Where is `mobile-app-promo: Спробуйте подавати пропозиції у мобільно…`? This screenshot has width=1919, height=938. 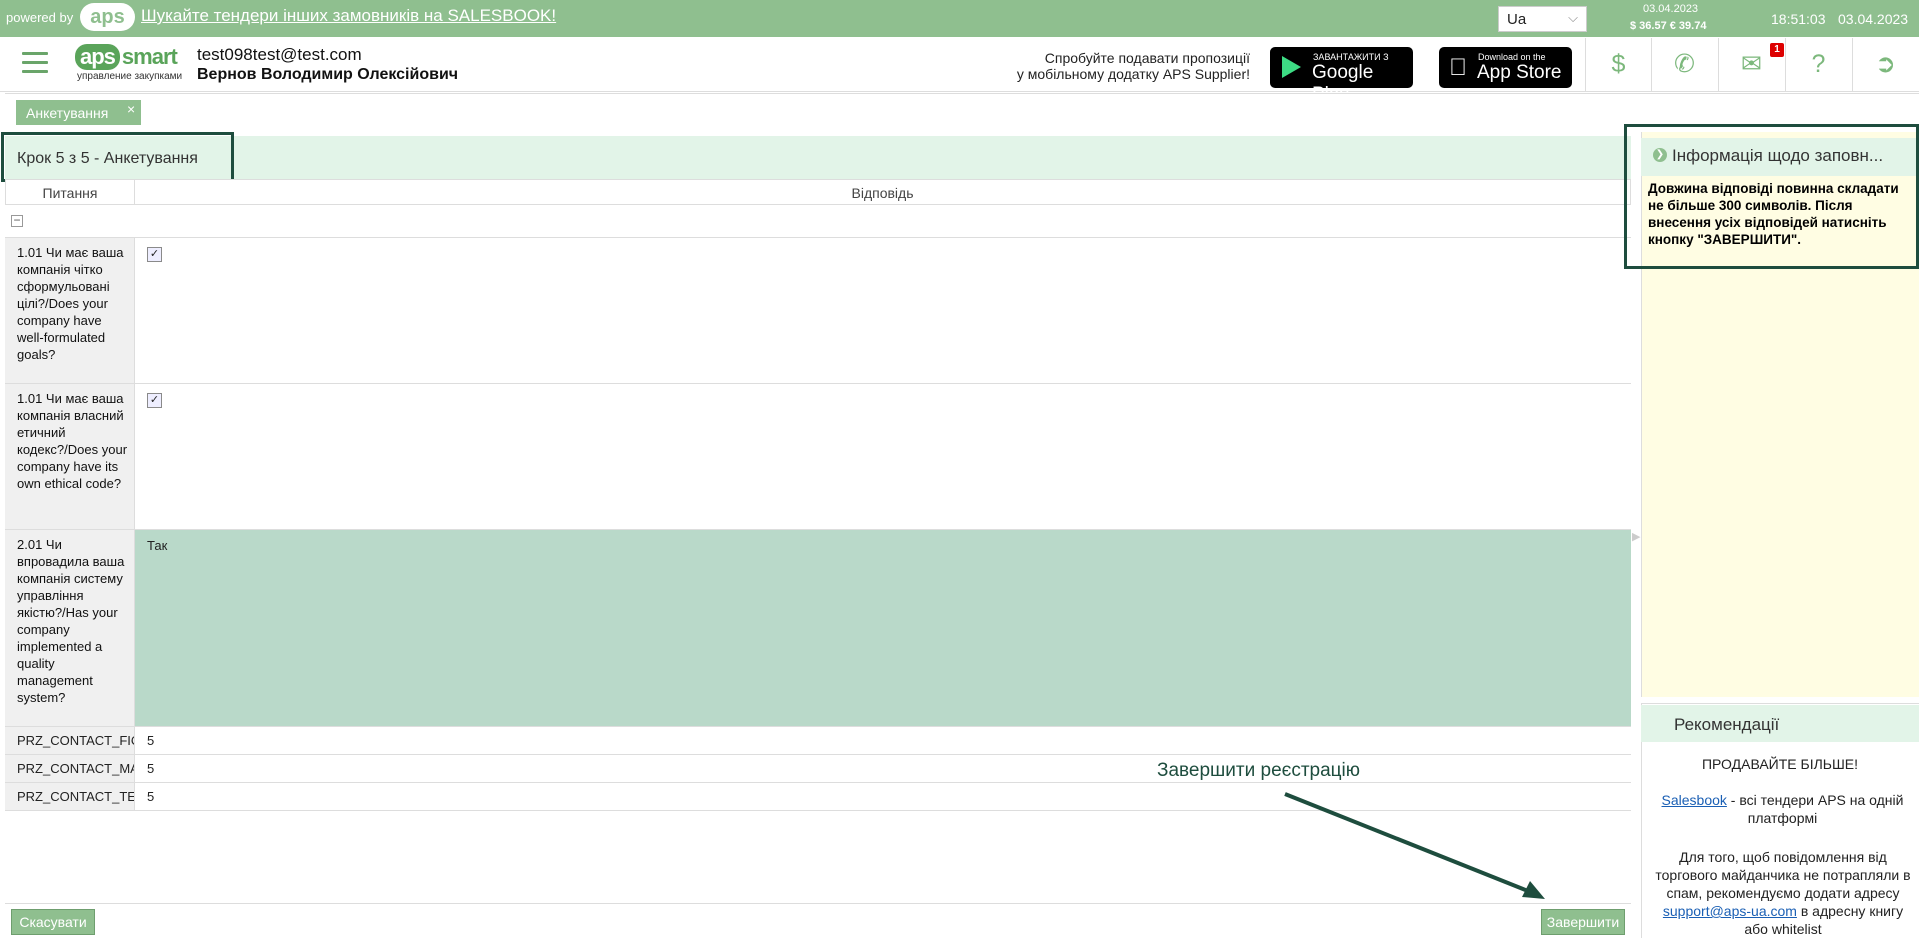 mobile-app-promo: Спробуйте подавати пропозиції у мобільно… is located at coordinates (1115, 66).